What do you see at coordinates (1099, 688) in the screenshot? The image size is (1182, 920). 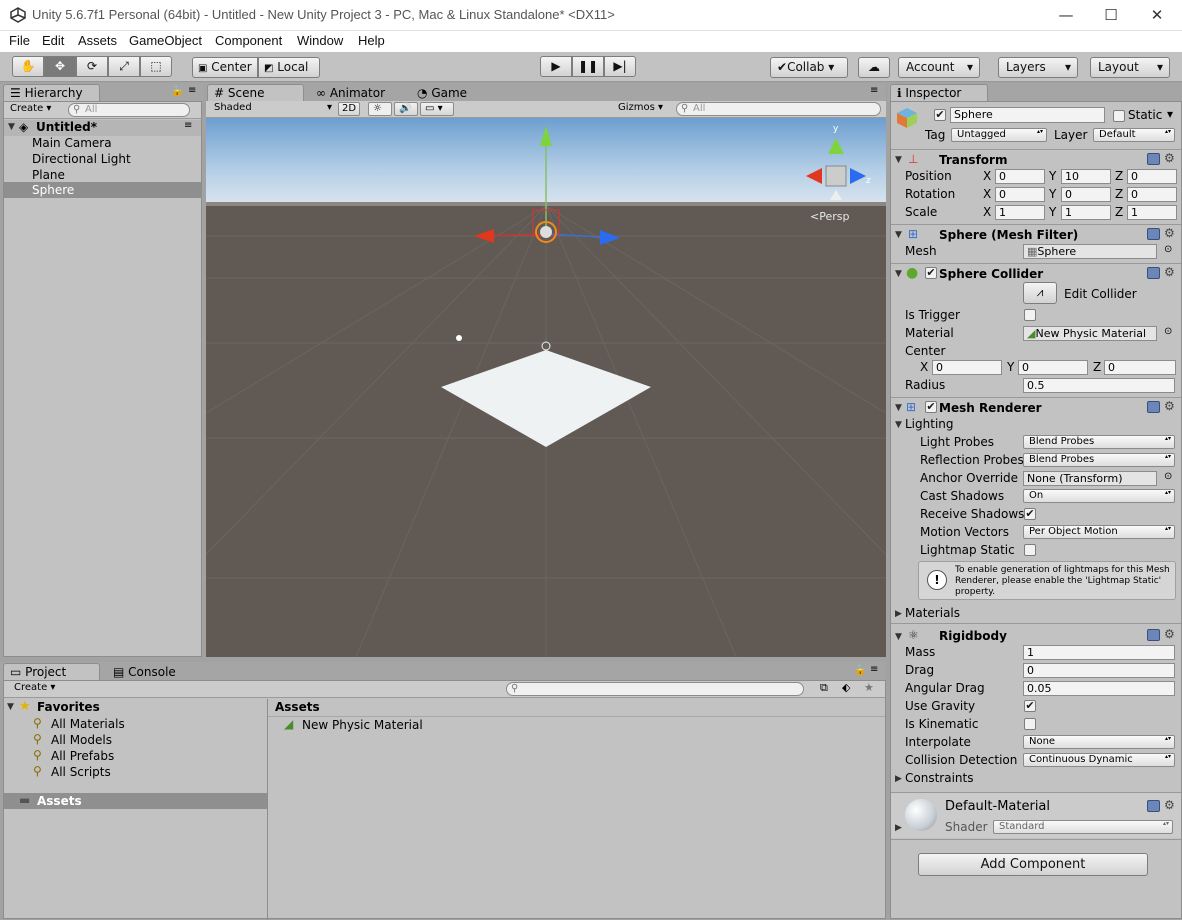 I see `angular-drag-input: 0.05` at bounding box center [1099, 688].